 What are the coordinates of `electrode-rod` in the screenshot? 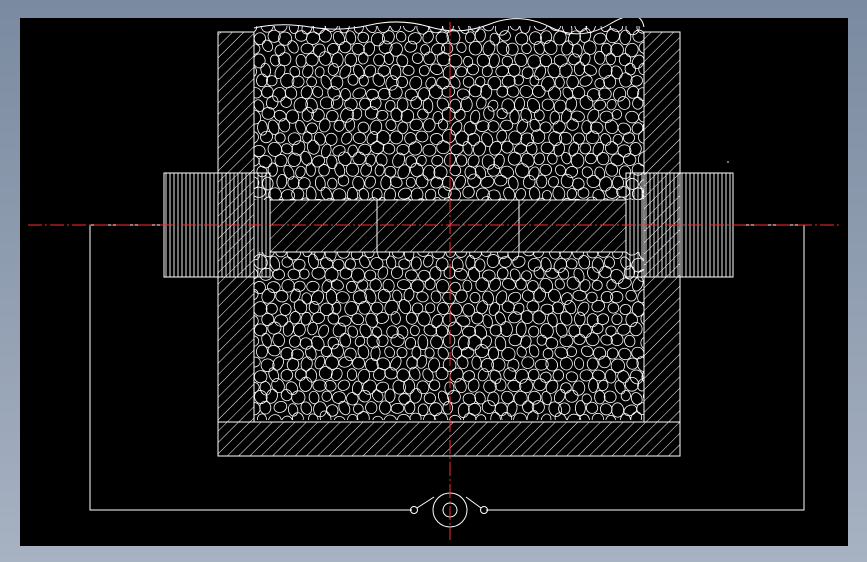 It's located at (448, 226).